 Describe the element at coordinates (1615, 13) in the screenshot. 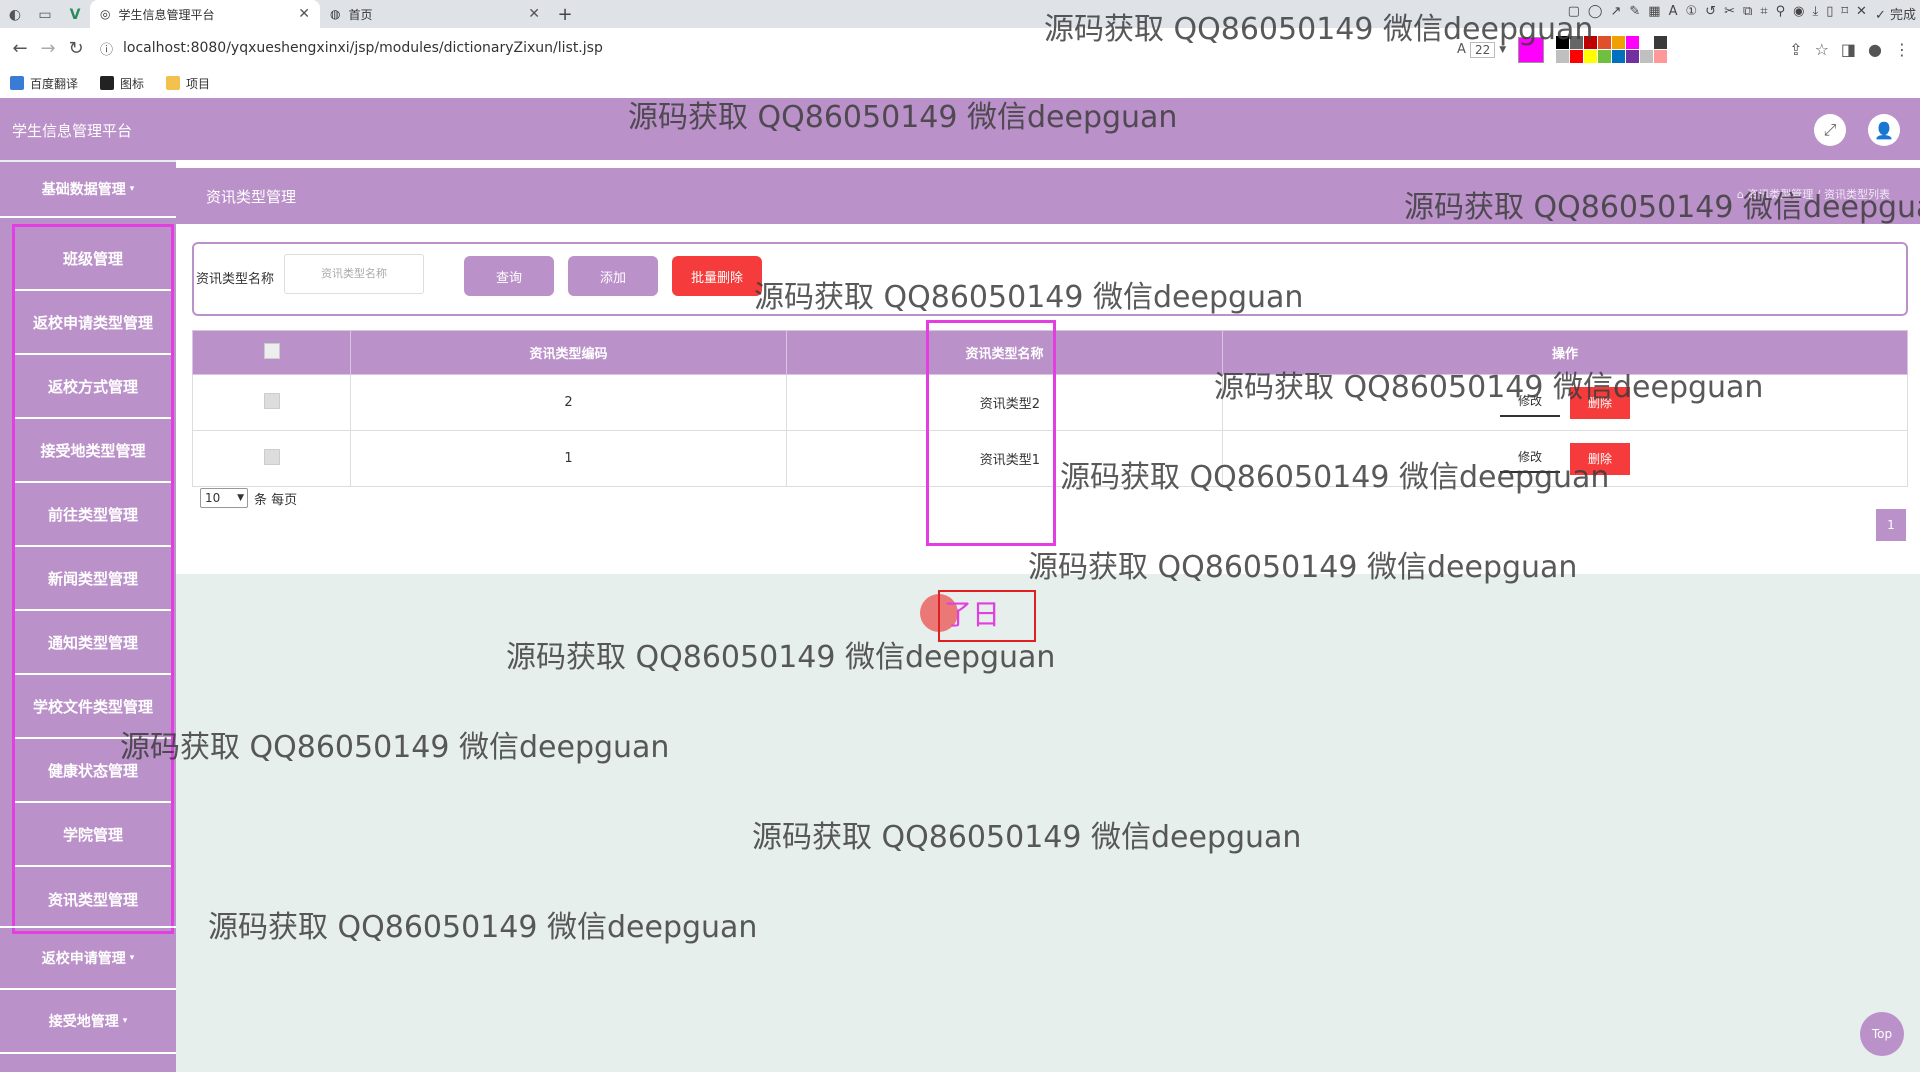

I see `arrow-tool-icon: ↗` at that location.